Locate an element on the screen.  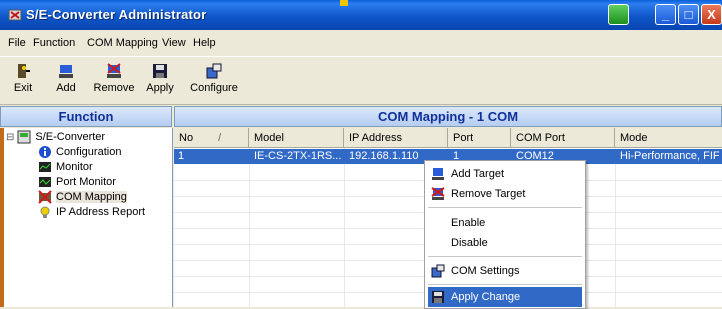
column-header-mode: Mode is located at coordinates (668, 138).